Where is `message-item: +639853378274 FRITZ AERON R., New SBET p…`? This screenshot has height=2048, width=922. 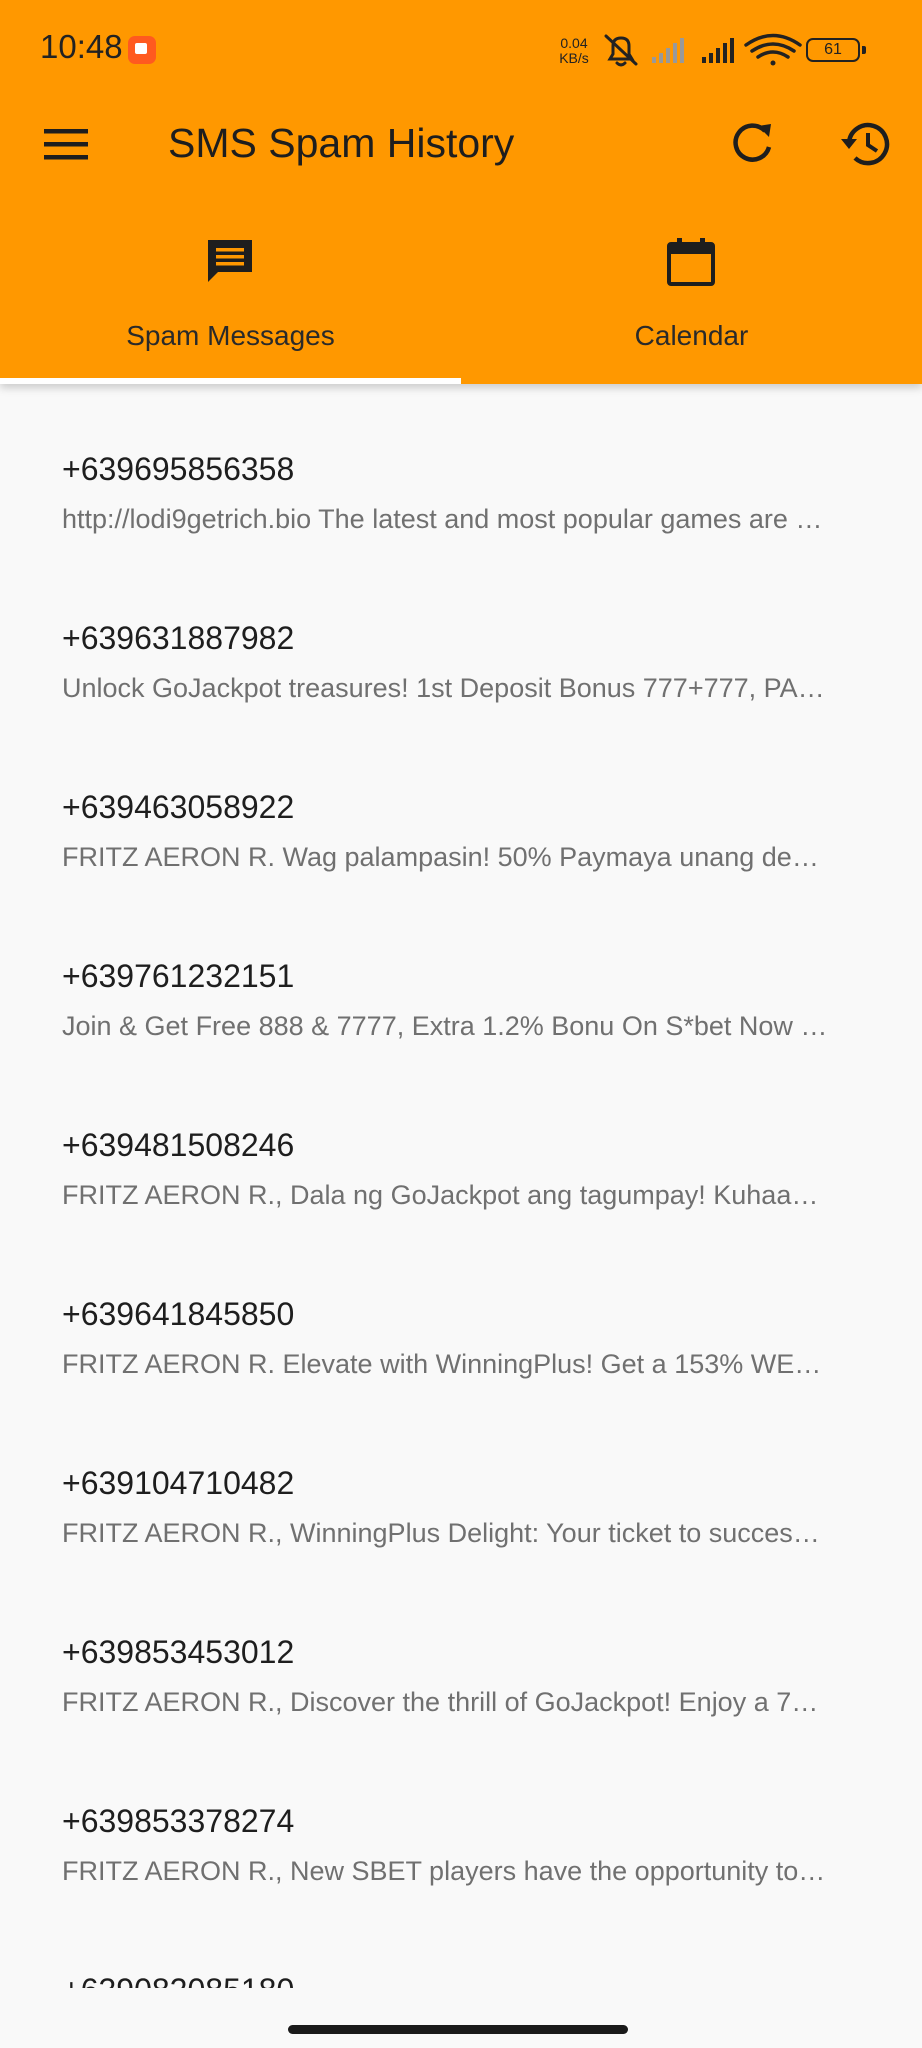
message-item: +639853378274 FRITZ AERON R., New SBET p… is located at coordinates (461, 1820).